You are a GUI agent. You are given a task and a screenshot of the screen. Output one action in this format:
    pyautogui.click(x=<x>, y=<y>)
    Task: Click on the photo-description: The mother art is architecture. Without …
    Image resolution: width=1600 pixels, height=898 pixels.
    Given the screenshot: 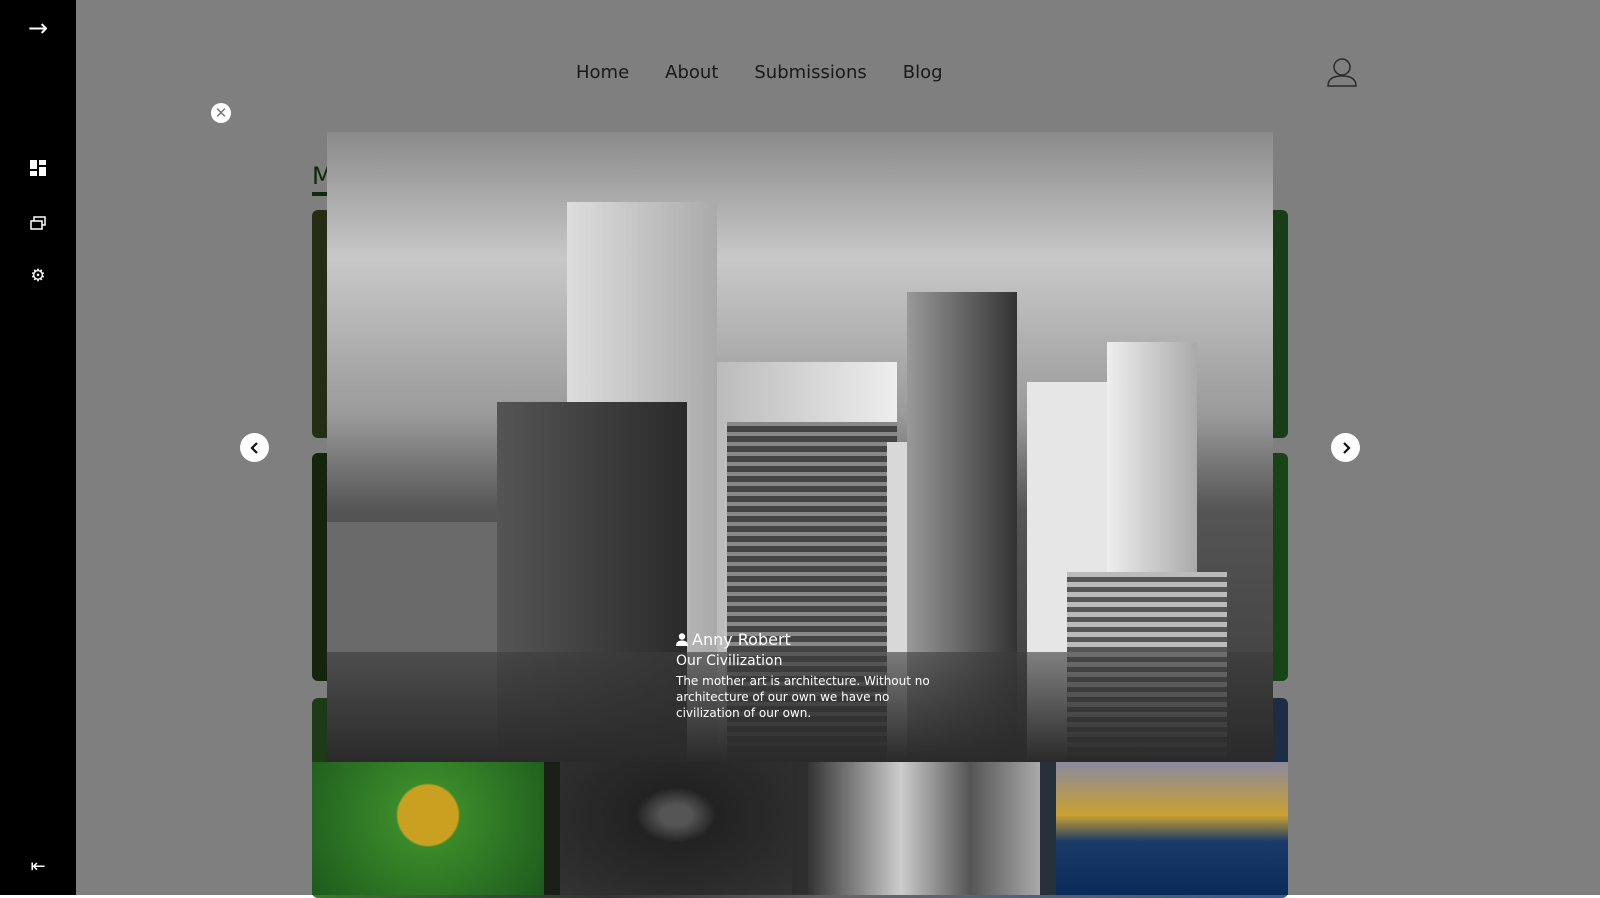 What is the action you would take?
    pyautogui.click(x=803, y=697)
    